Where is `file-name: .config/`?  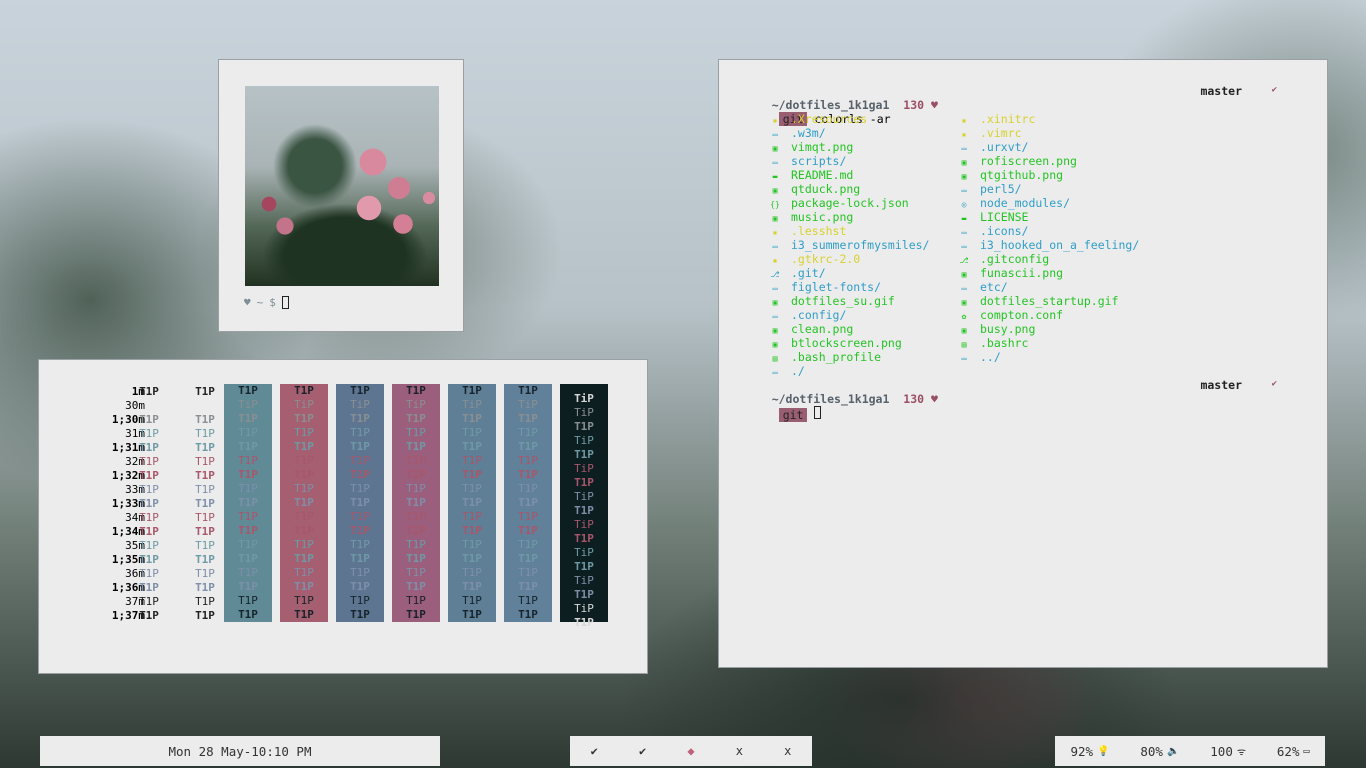 file-name: .config/ is located at coordinates (819, 315).